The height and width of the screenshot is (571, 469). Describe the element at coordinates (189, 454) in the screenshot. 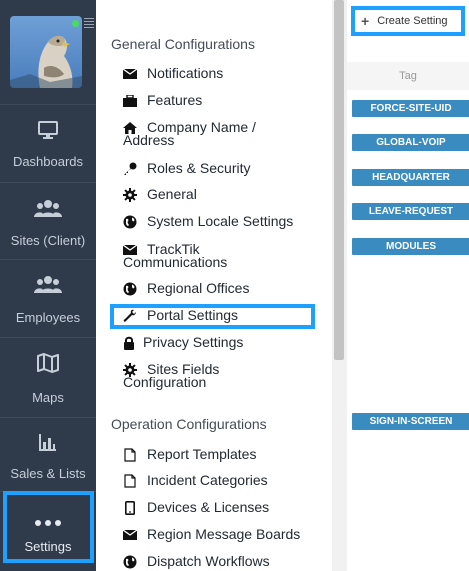

I see `menu-item-report-templates: Report Templates` at that location.